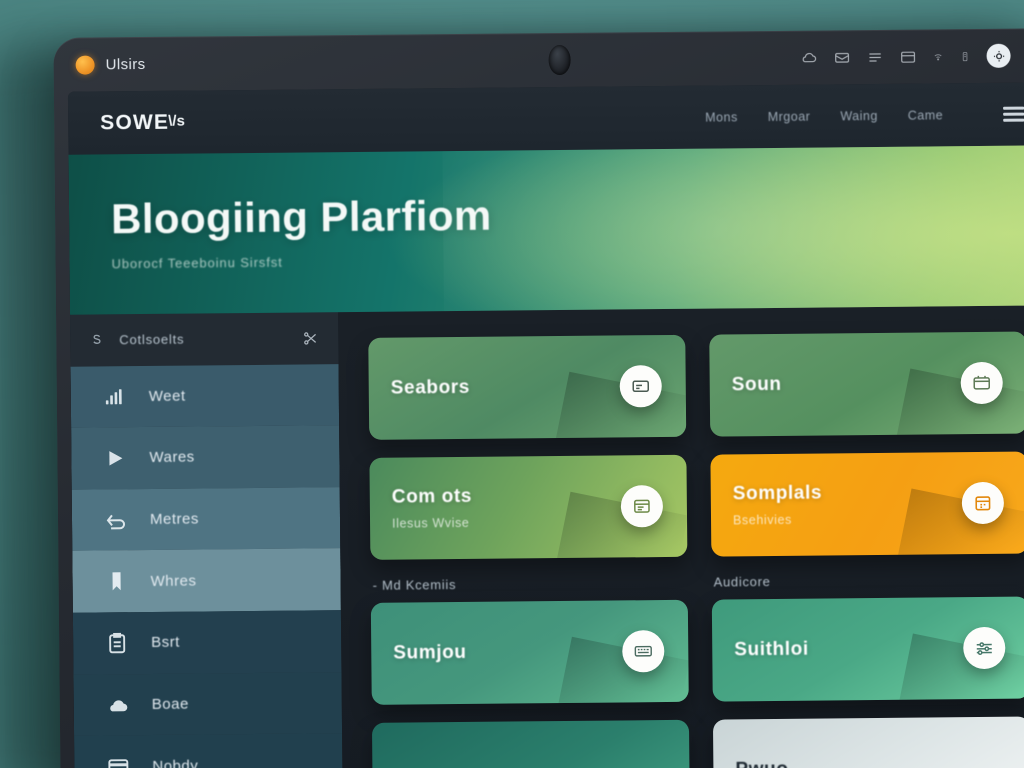  What do you see at coordinates (842, 57) in the screenshot?
I see `mail-icon` at bounding box center [842, 57].